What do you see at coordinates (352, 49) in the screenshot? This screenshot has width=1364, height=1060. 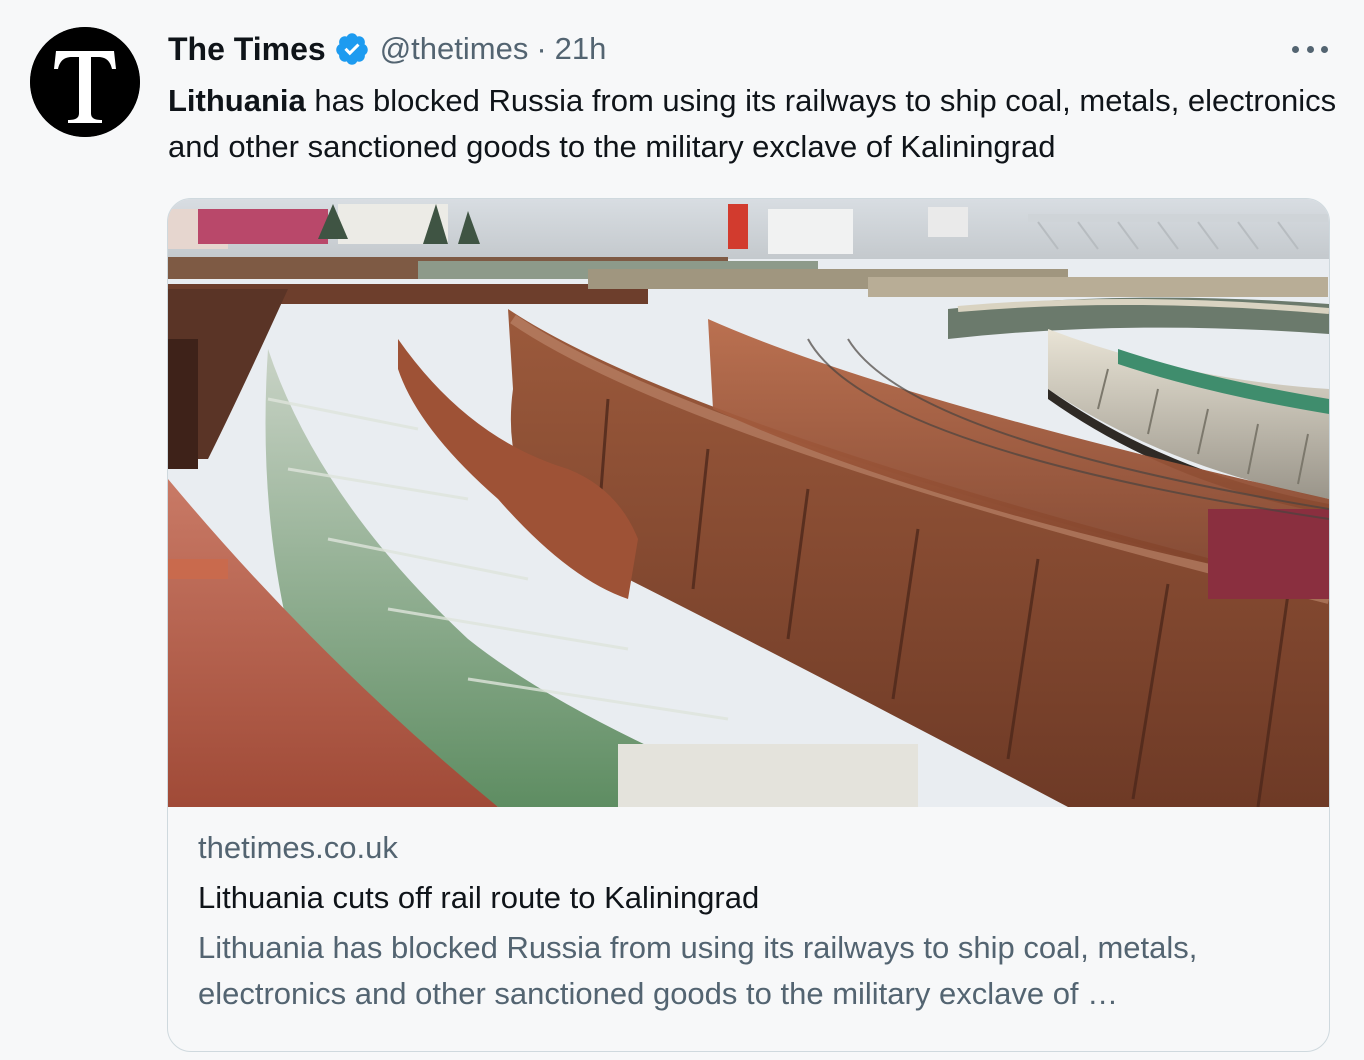 I see `verified-badge-icon` at bounding box center [352, 49].